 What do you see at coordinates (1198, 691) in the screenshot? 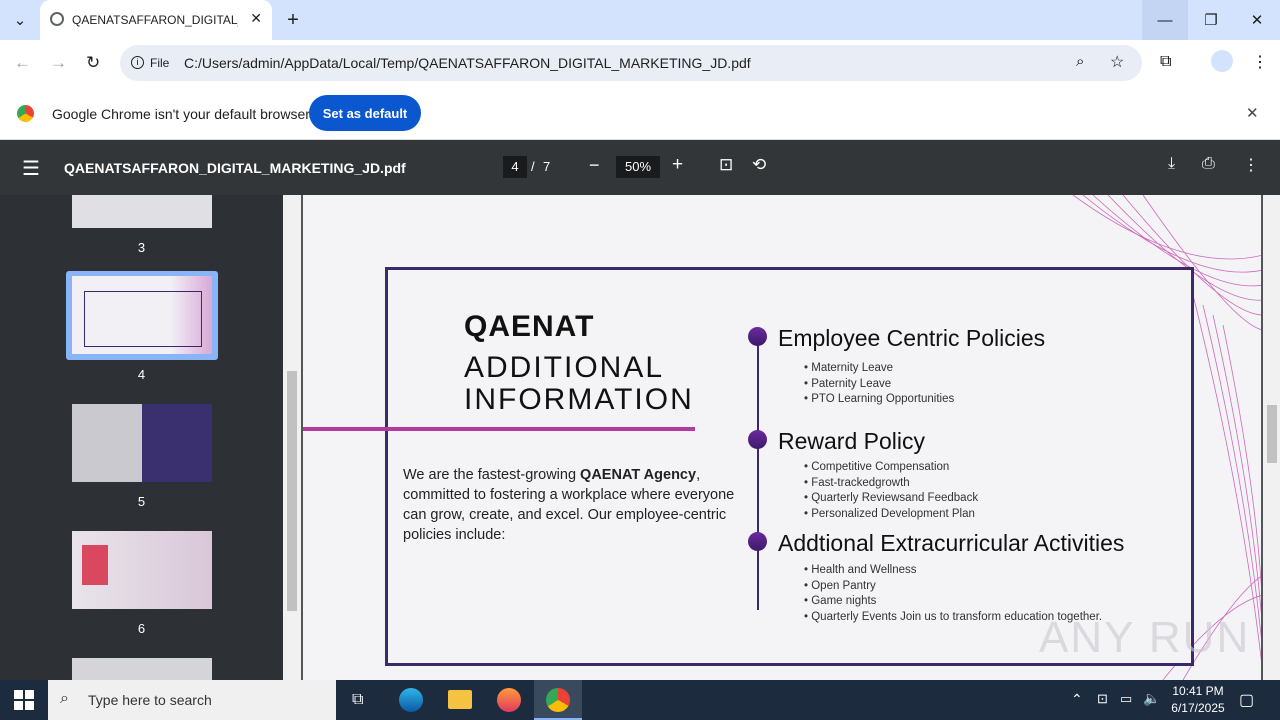
I see `clock-time: 10:41 PM` at bounding box center [1198, 691].